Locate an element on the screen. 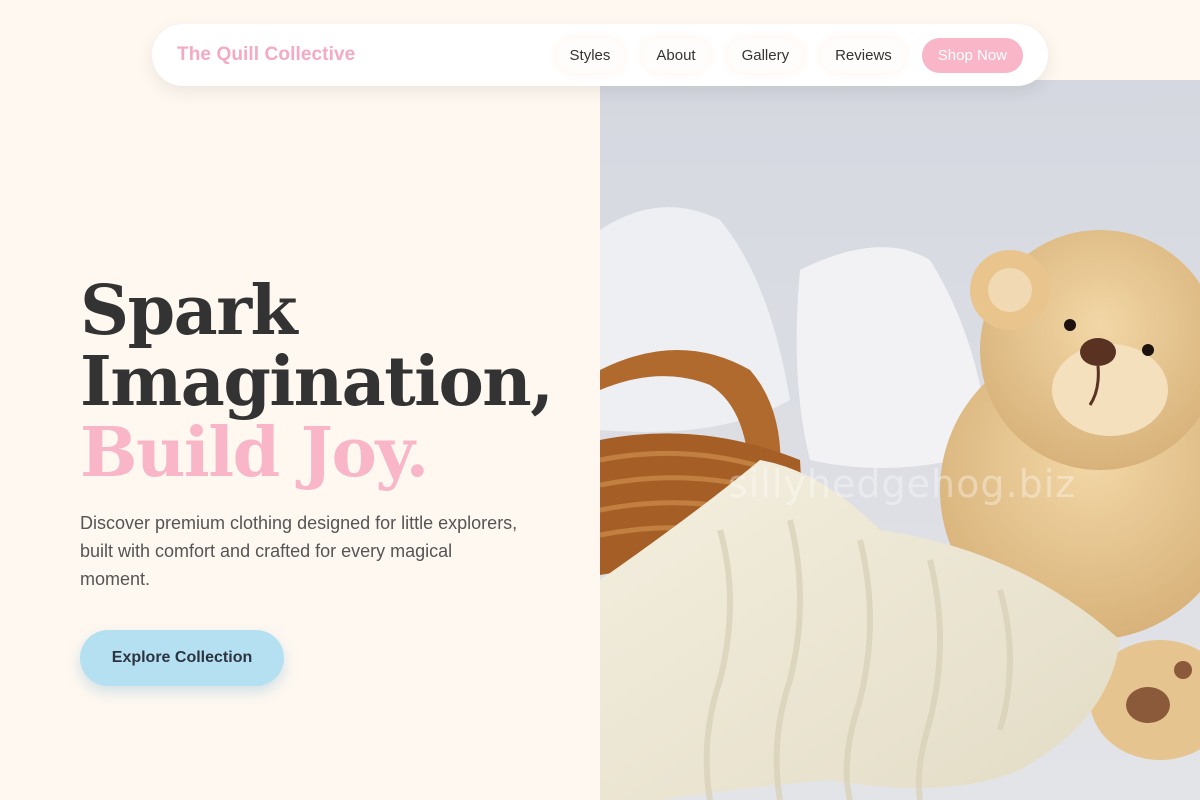  nav-link-reviews: Reviews is located at coordinates (863, 55).